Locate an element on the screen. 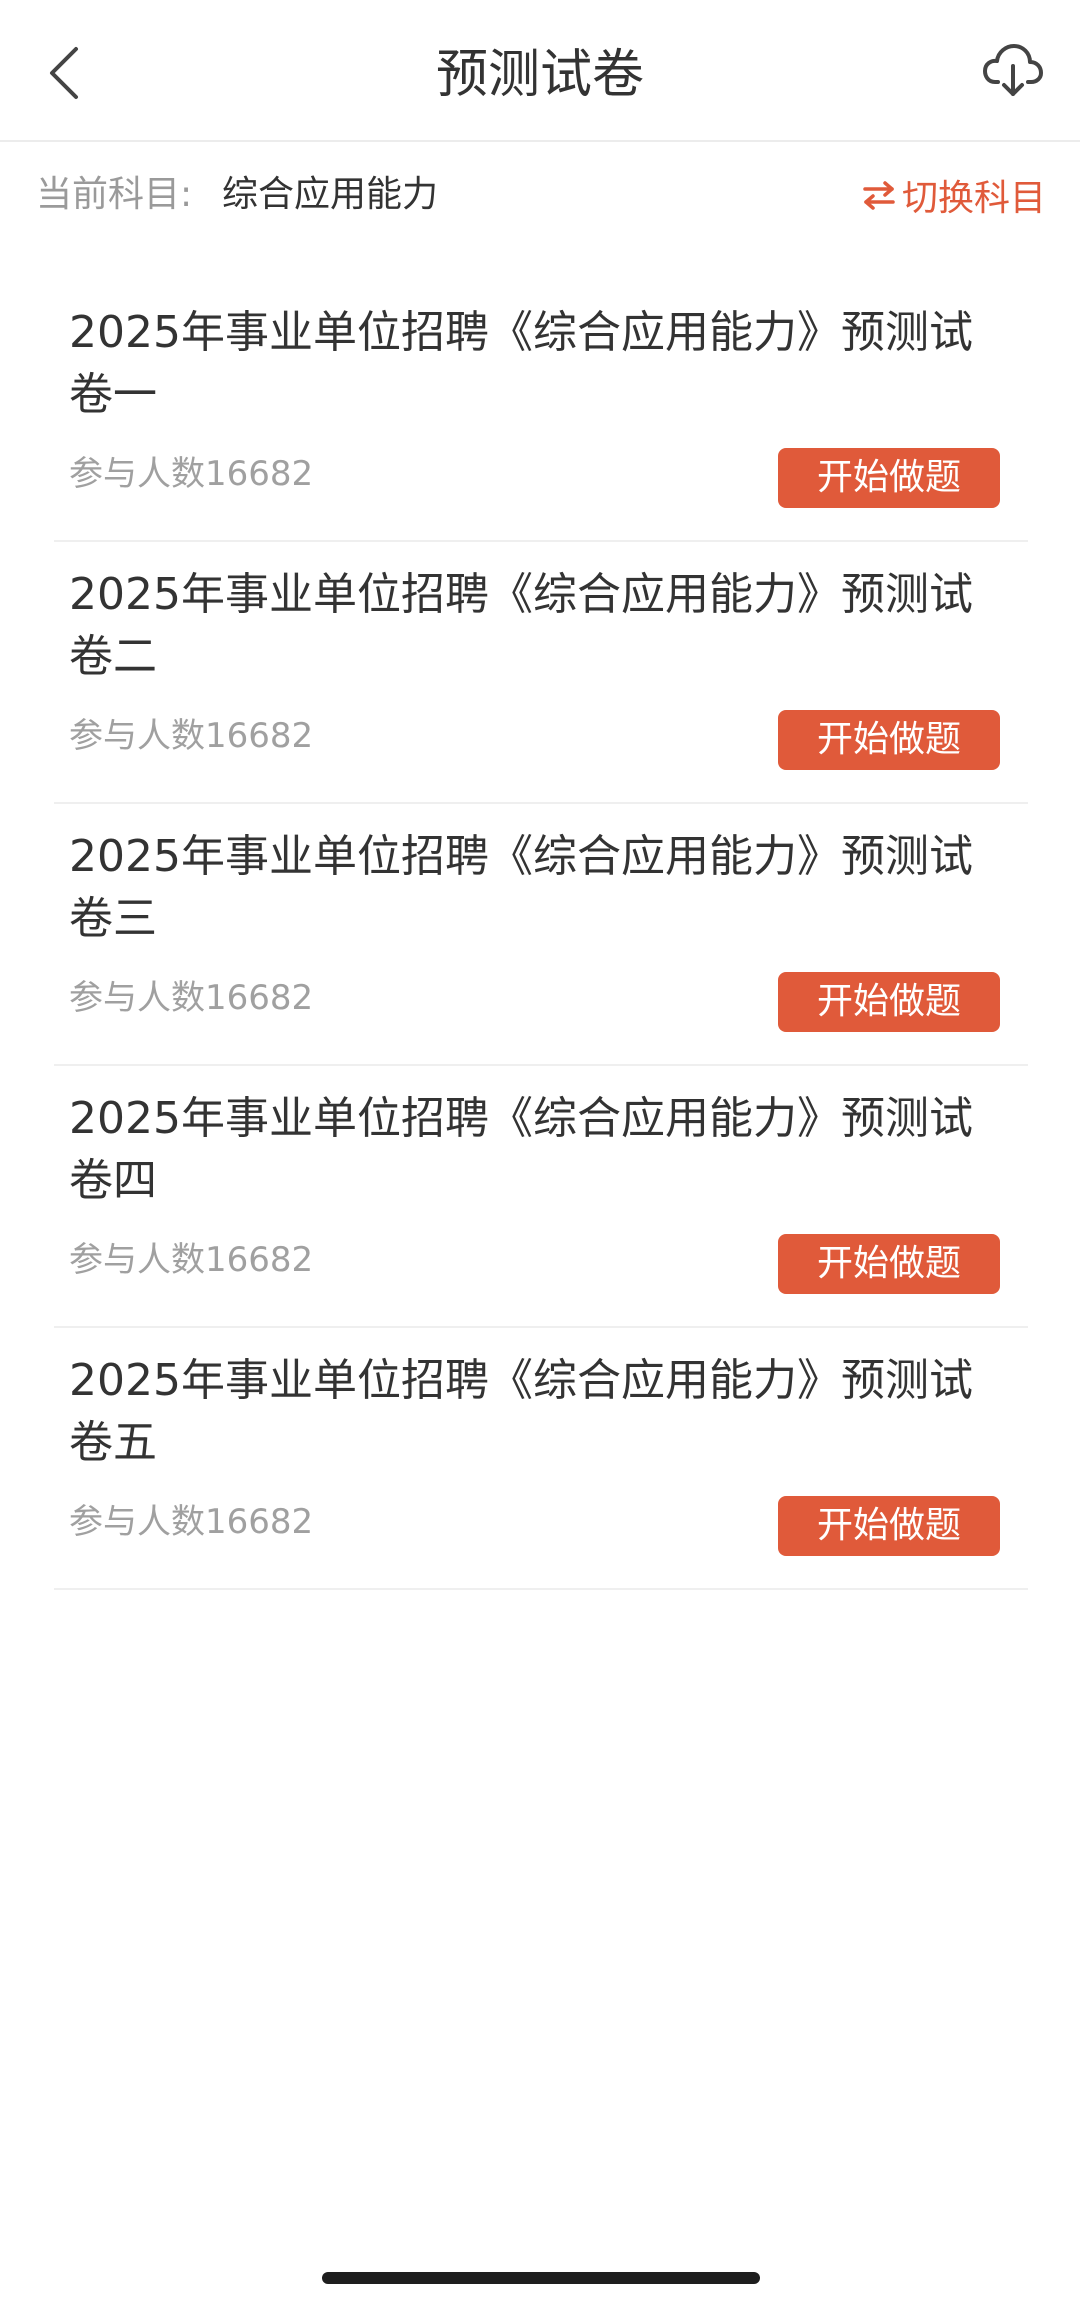  home-indicator is located at coordinates (541, 2278).